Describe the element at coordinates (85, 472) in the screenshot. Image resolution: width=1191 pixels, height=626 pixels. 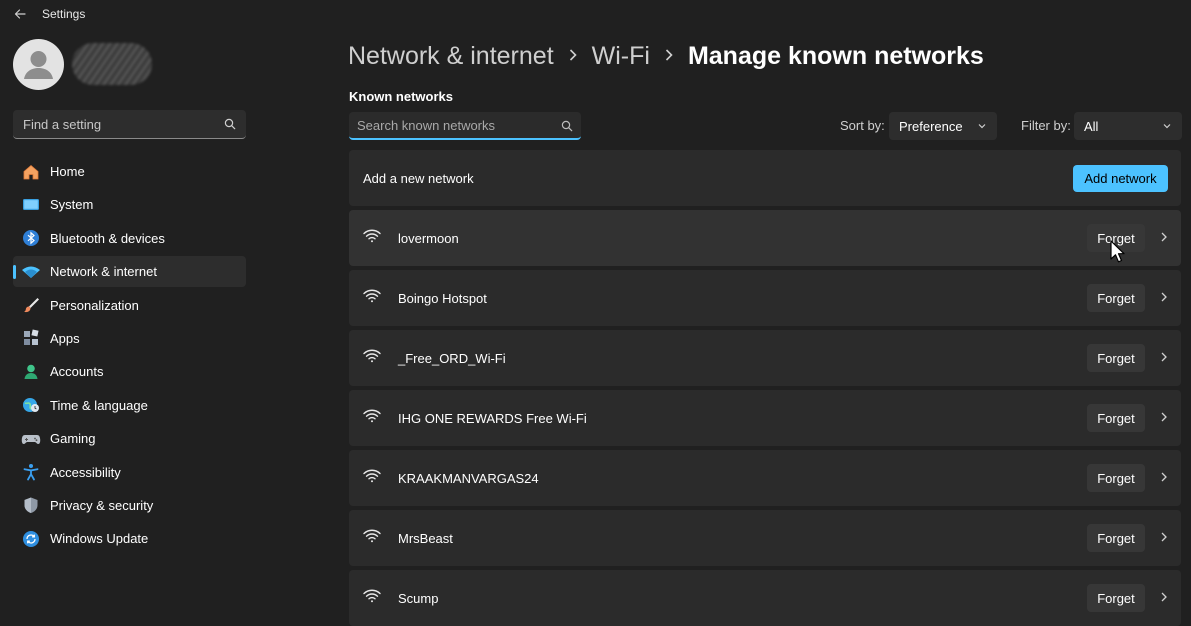
I see `sidebar-item-label: Accessibility` at that location.